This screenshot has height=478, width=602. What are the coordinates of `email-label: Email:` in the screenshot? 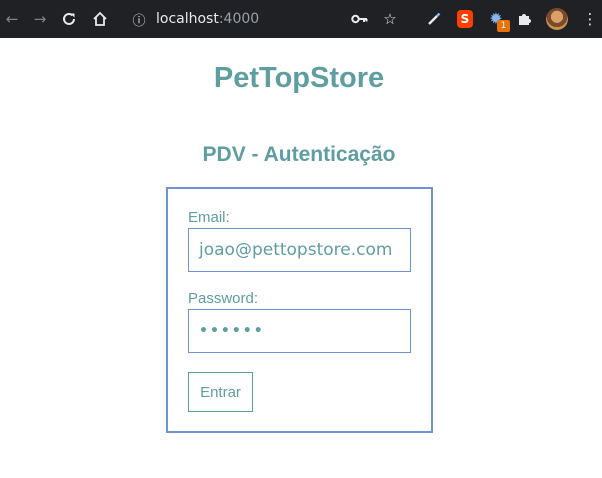 It's located at (209, 217).